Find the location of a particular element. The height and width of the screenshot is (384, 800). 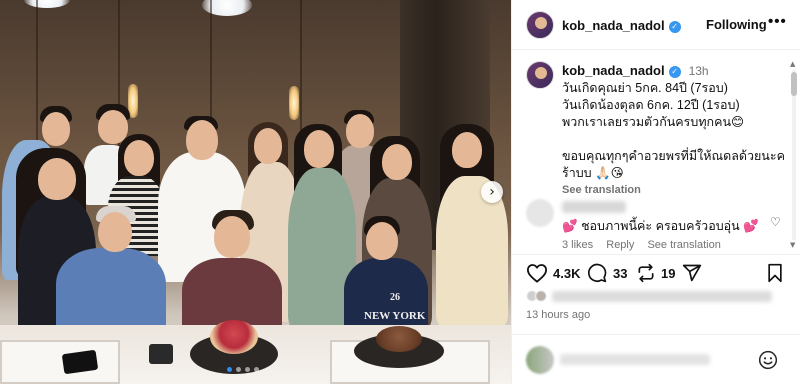

caption-line: พวกเราเลยรวมตัวกันครบทุกคน😊 is located at coordinates (675, 122).